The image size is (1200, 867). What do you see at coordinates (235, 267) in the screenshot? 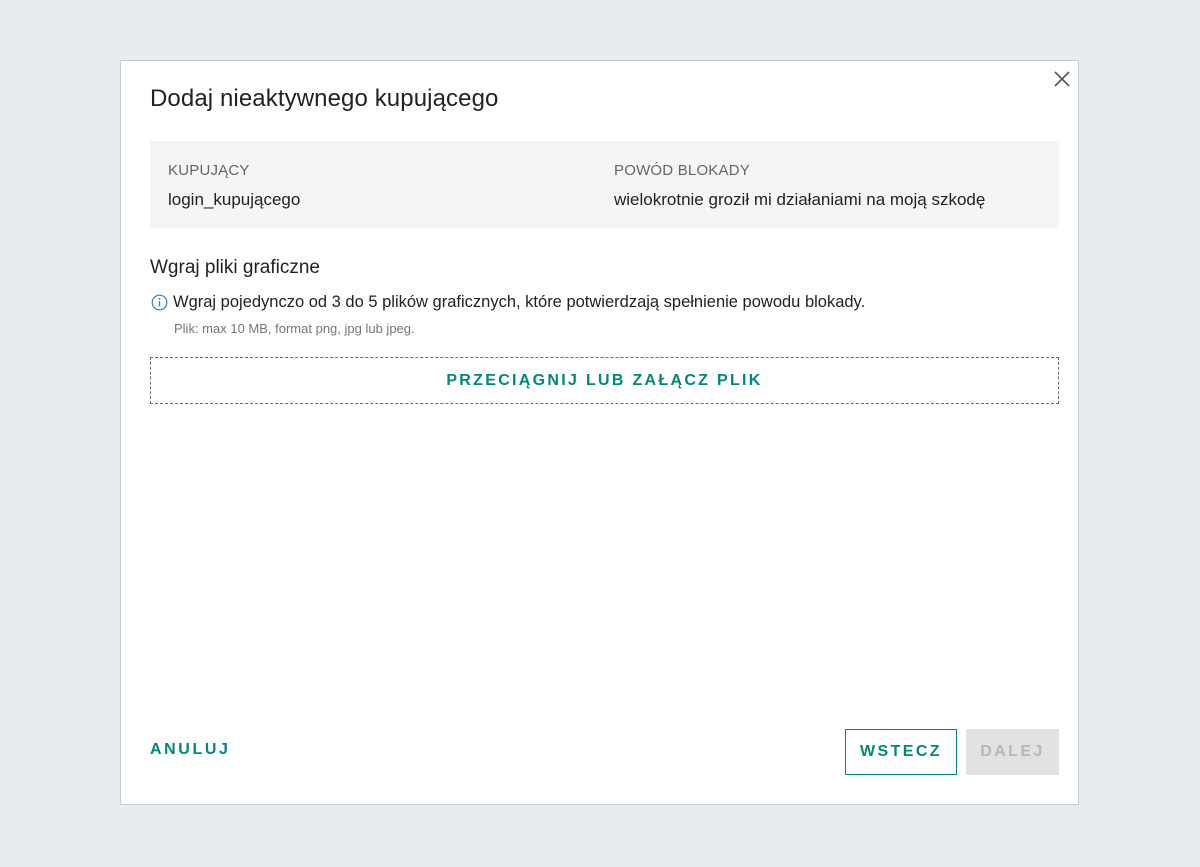
I see `upload-section-title: Wgraj pliki graficzne` at bounding box center [235, 267].